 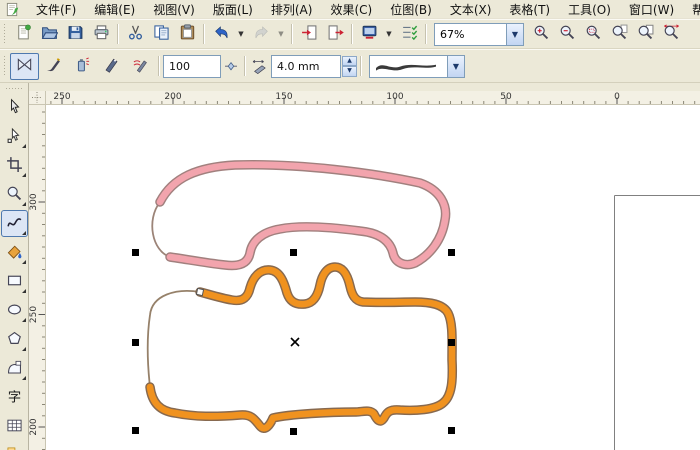 What do you see at coordinates (174, 9) in the screenshot?
I see `menu-item-view: 视图(V)` at bounding box center [174, 9].